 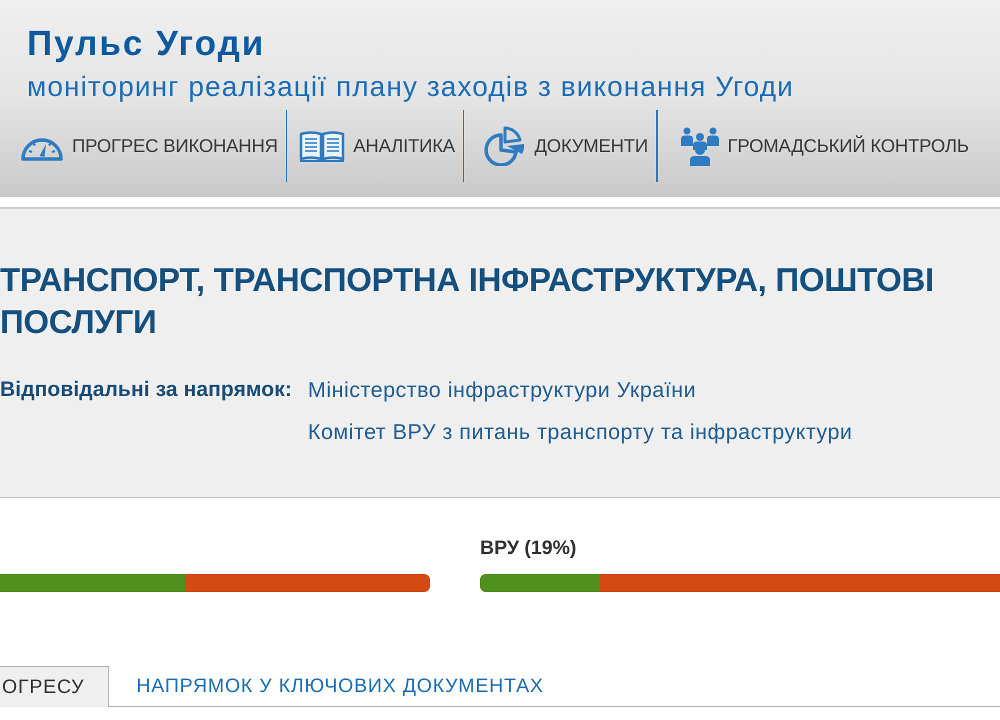 I want to click on nav-link: ДОКУМЕНТИ, so click(x=560, y=146).